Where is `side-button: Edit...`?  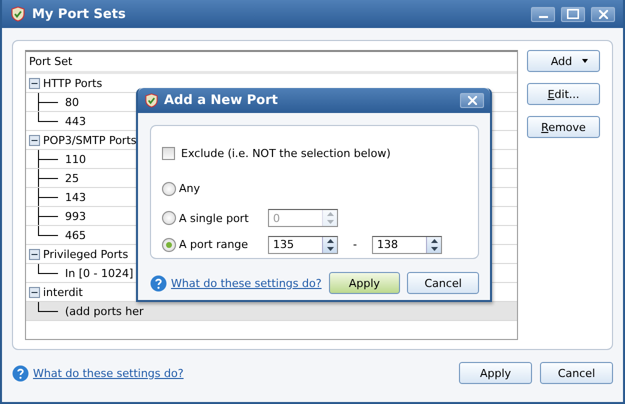 side-button: Edit... is located at coordinates (563, 94).